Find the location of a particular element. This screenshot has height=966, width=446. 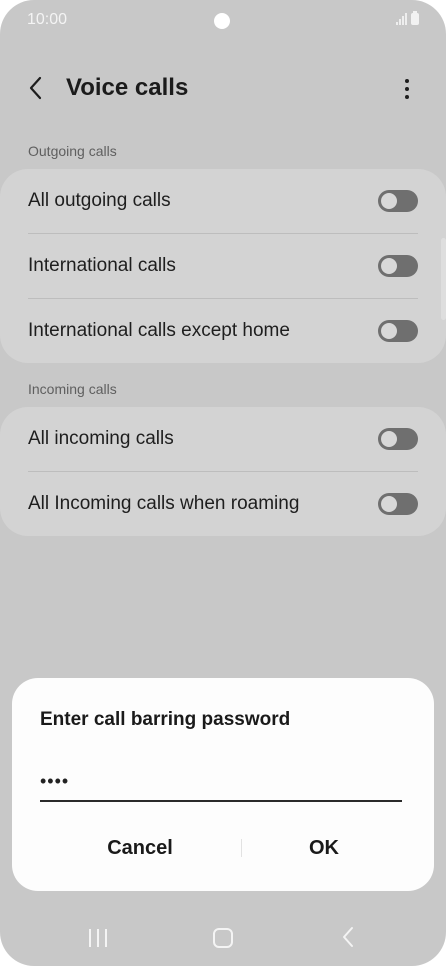

list-item-label: All incoming calls is located at coordinates (101, 438).